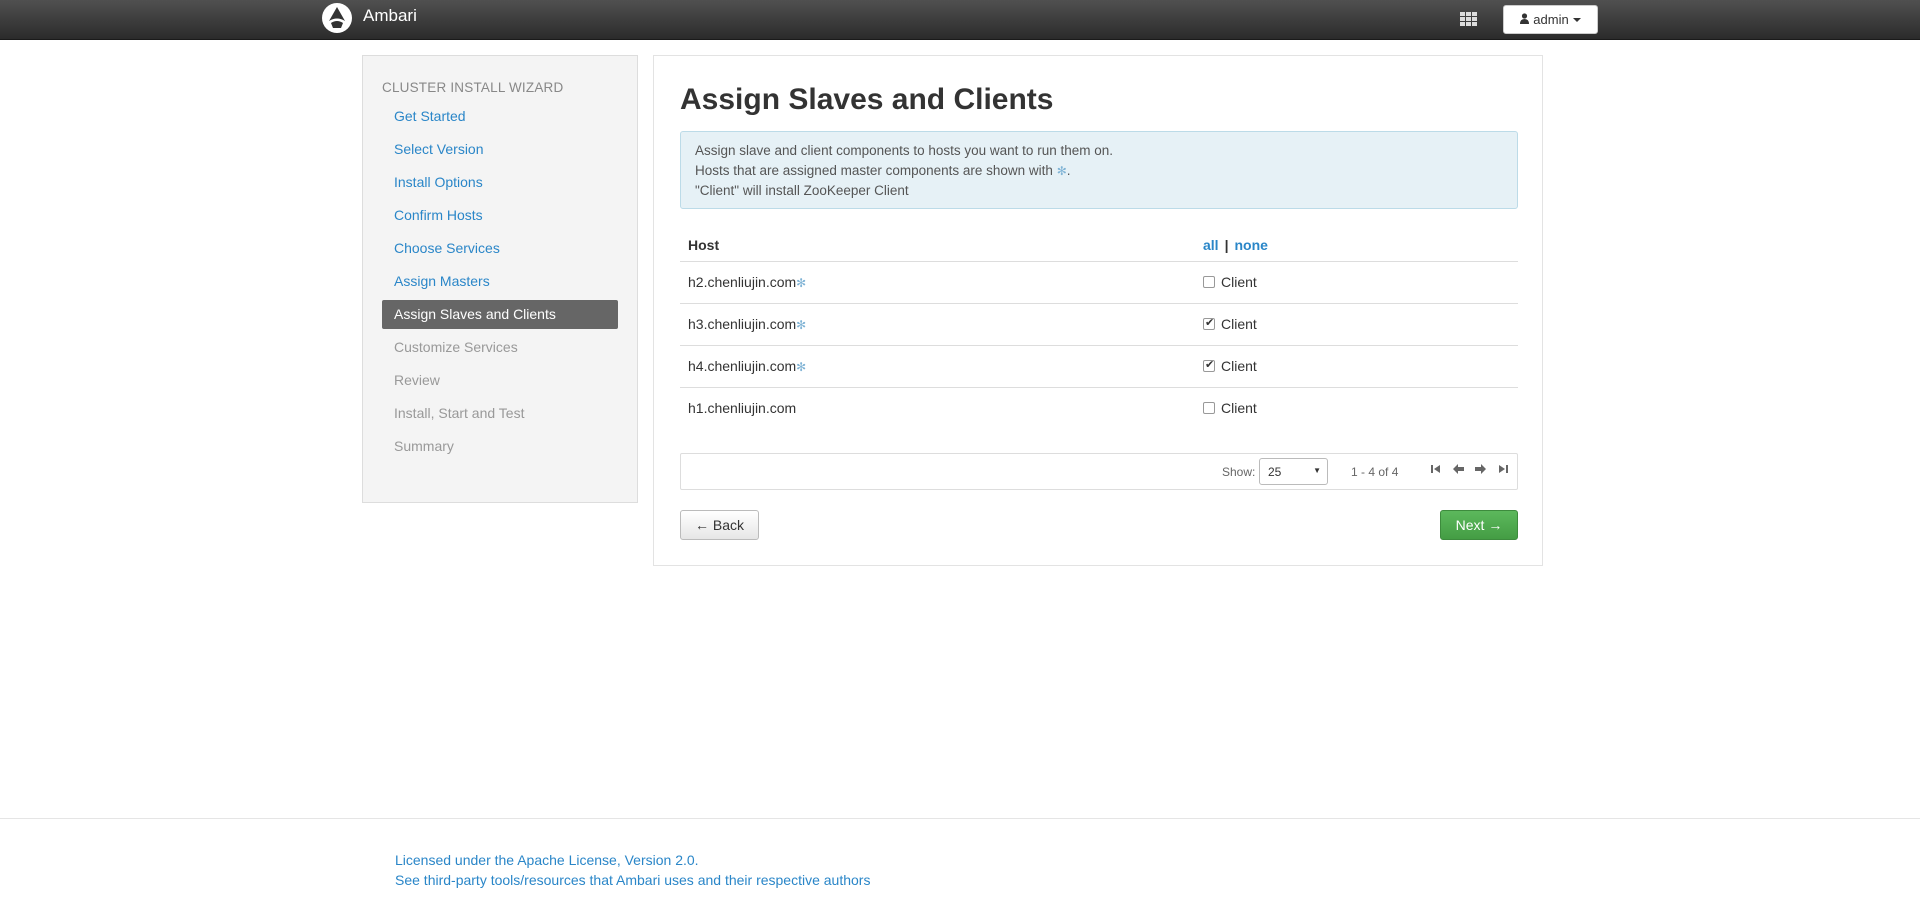  Describe the element at coordinates (500, 182) in the screenshot. I see `sidebar-item-install-options: Install Options` at that location.